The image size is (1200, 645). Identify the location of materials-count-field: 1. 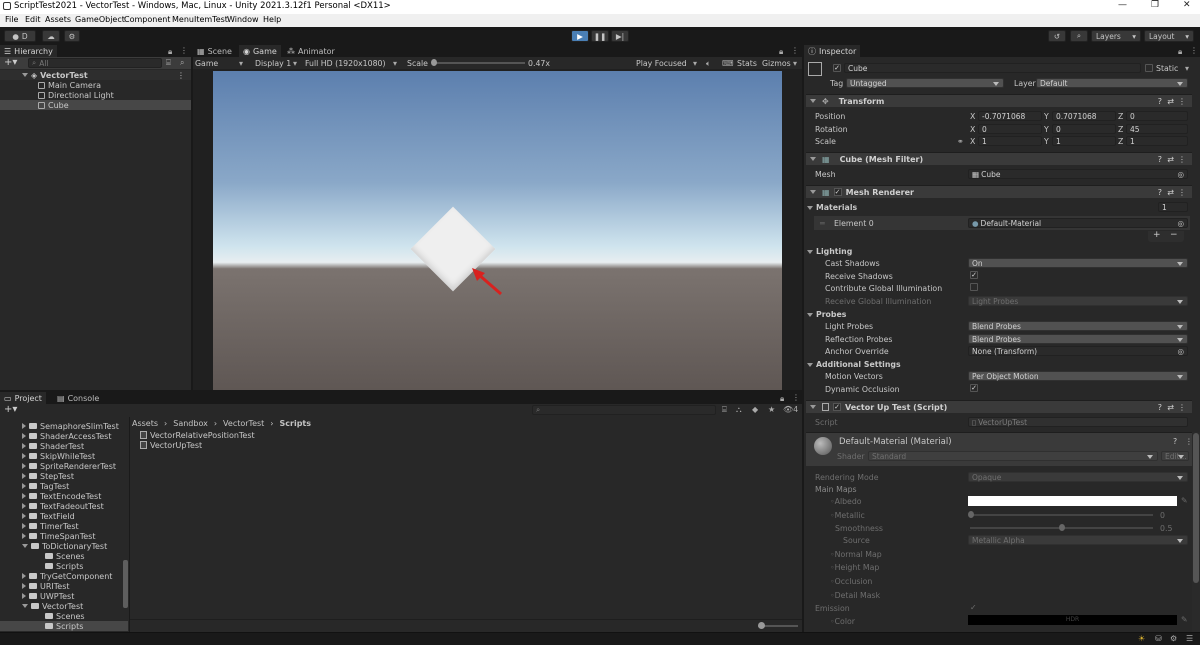
(1173, 207).